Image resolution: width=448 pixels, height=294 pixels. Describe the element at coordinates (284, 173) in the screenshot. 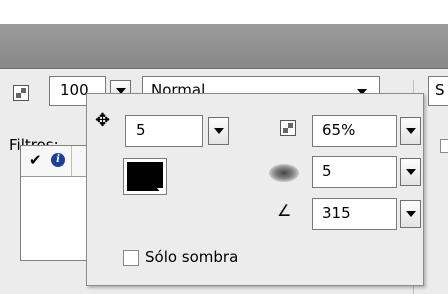

I see `blur-icon` at that location.